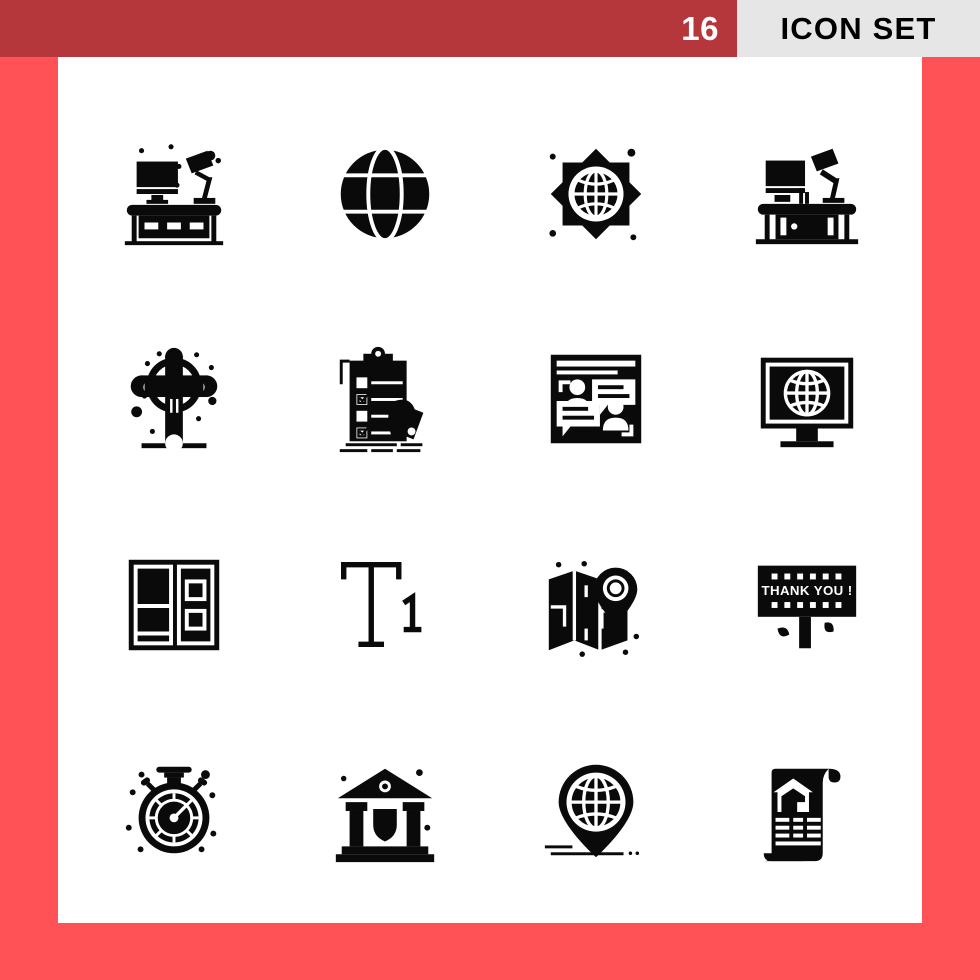 This screenshot has height=980, width=980. I want to click on stopwatch-timer-icon, so click(170, 810).